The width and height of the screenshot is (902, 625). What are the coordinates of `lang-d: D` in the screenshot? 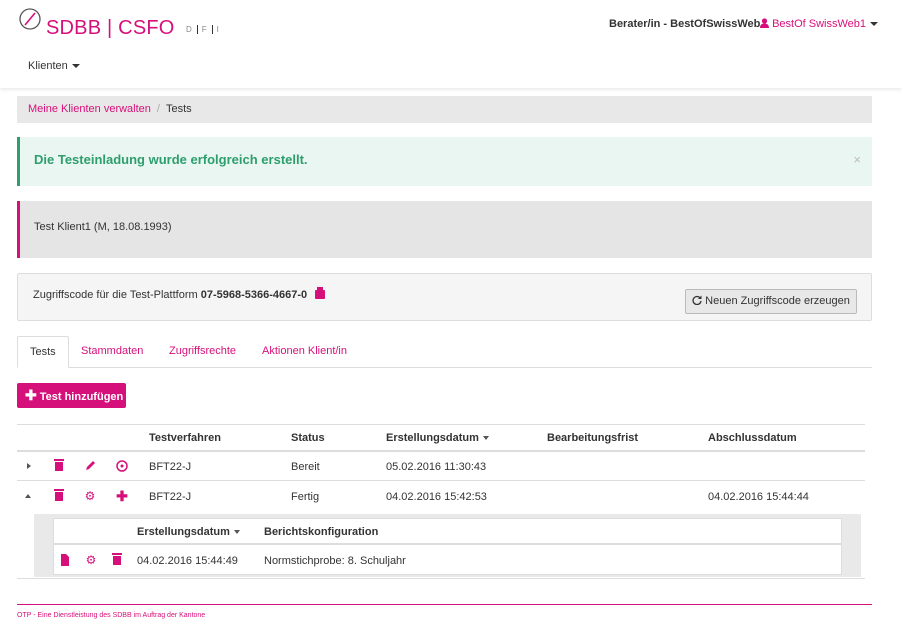 It's located at (191, 29).